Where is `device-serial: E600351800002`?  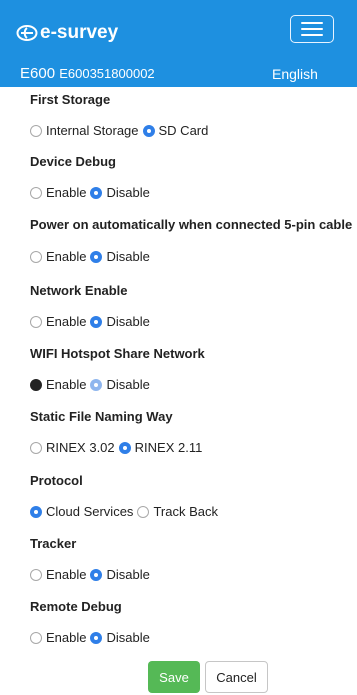
device-serial: E600351800002 is located at coordinates (107, 73).